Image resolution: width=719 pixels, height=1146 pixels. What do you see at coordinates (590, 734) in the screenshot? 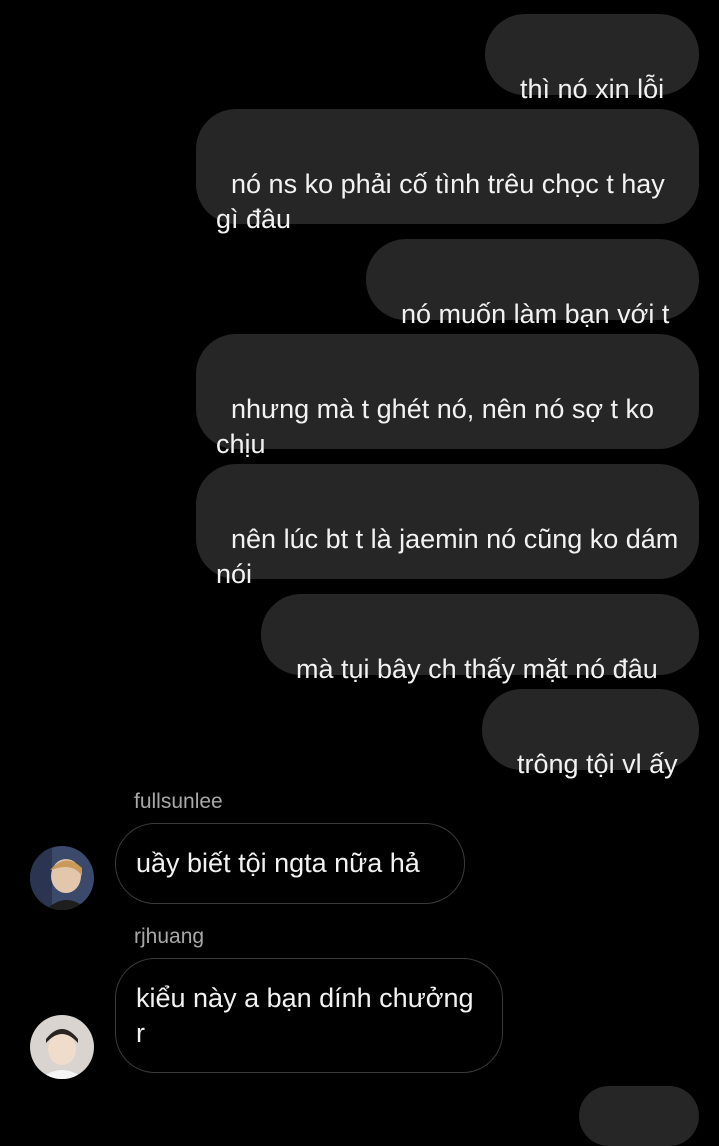
I see `message-bubble-outgoing: trông tội vl ấy` at bounding box center [590, 734].